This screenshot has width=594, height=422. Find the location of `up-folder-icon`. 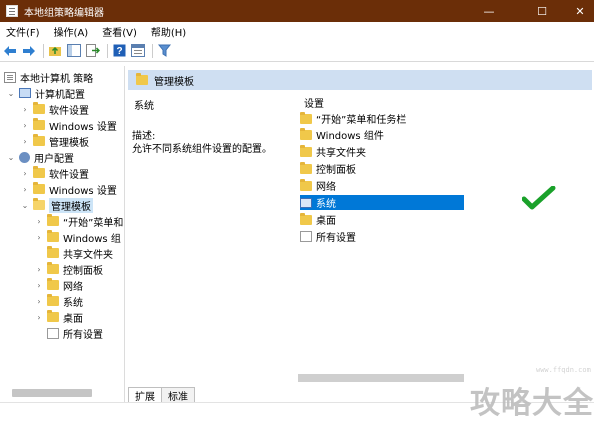

up-folder-icon is located at coordinates (55, 51).